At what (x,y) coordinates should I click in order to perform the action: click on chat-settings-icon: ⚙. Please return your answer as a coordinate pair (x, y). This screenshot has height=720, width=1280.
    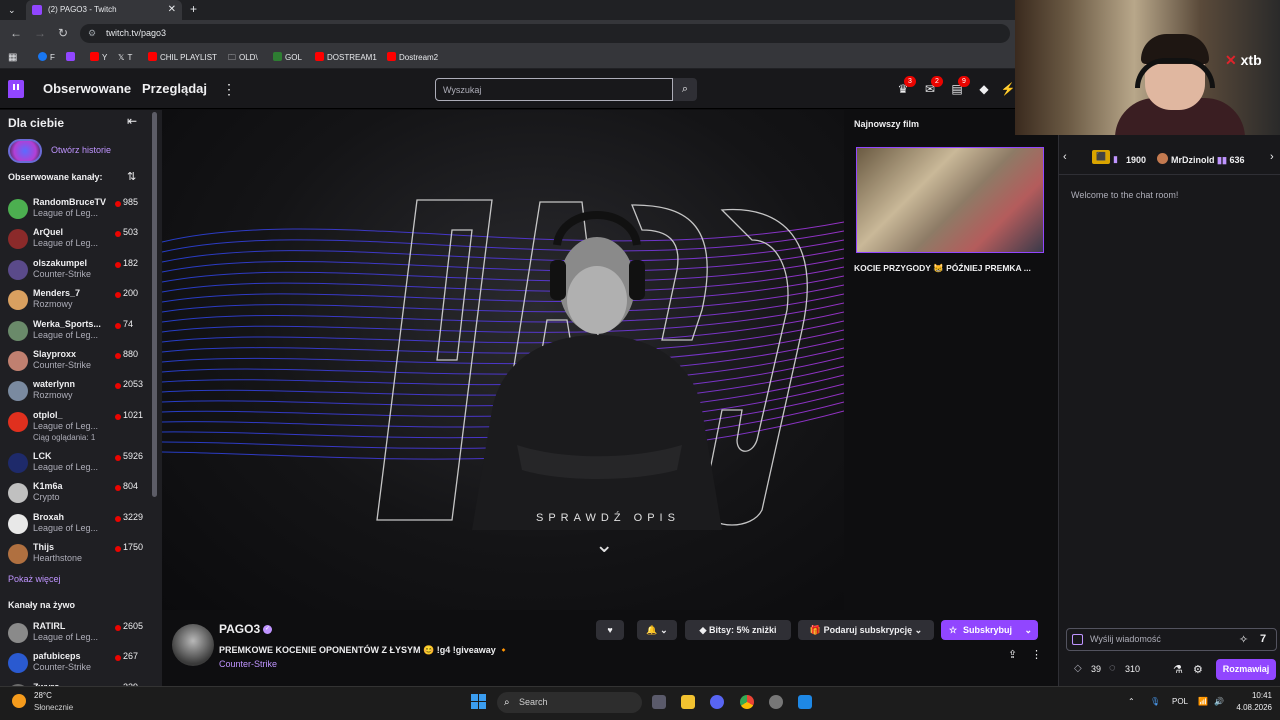
    Looking at the image, I should click on (1198, 669).